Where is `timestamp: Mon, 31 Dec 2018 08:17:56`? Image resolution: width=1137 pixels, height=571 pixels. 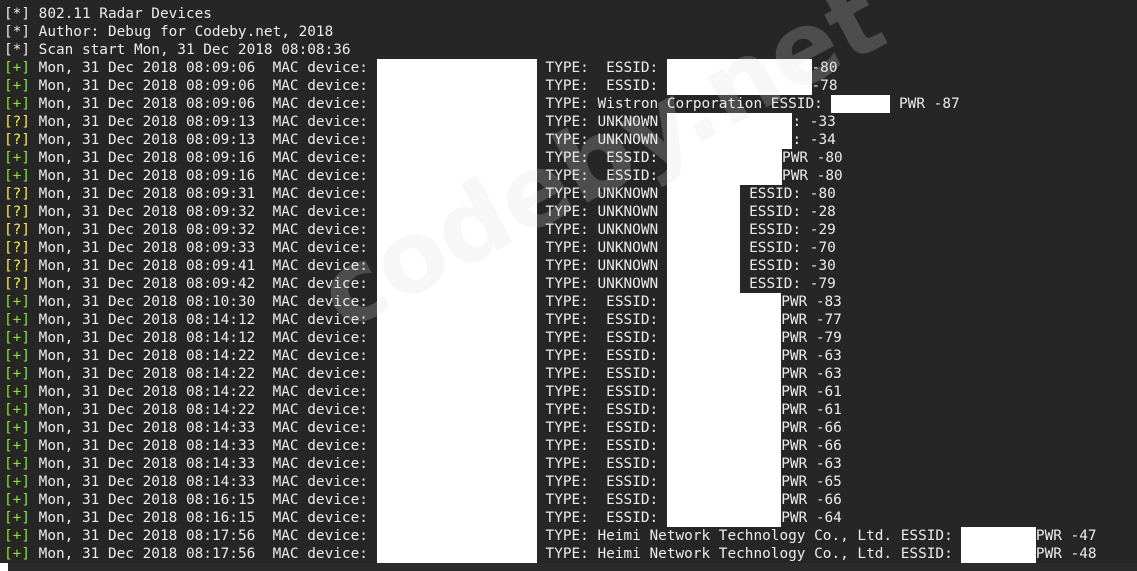 timestamp: Mon, 31 Dec 2018 08:17:56 is located at coordinates (147, 554).